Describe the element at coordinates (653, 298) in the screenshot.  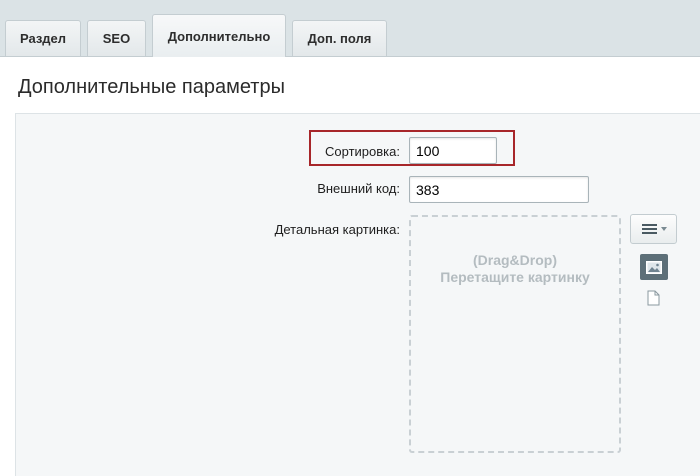
I see `file-icon` at that location.